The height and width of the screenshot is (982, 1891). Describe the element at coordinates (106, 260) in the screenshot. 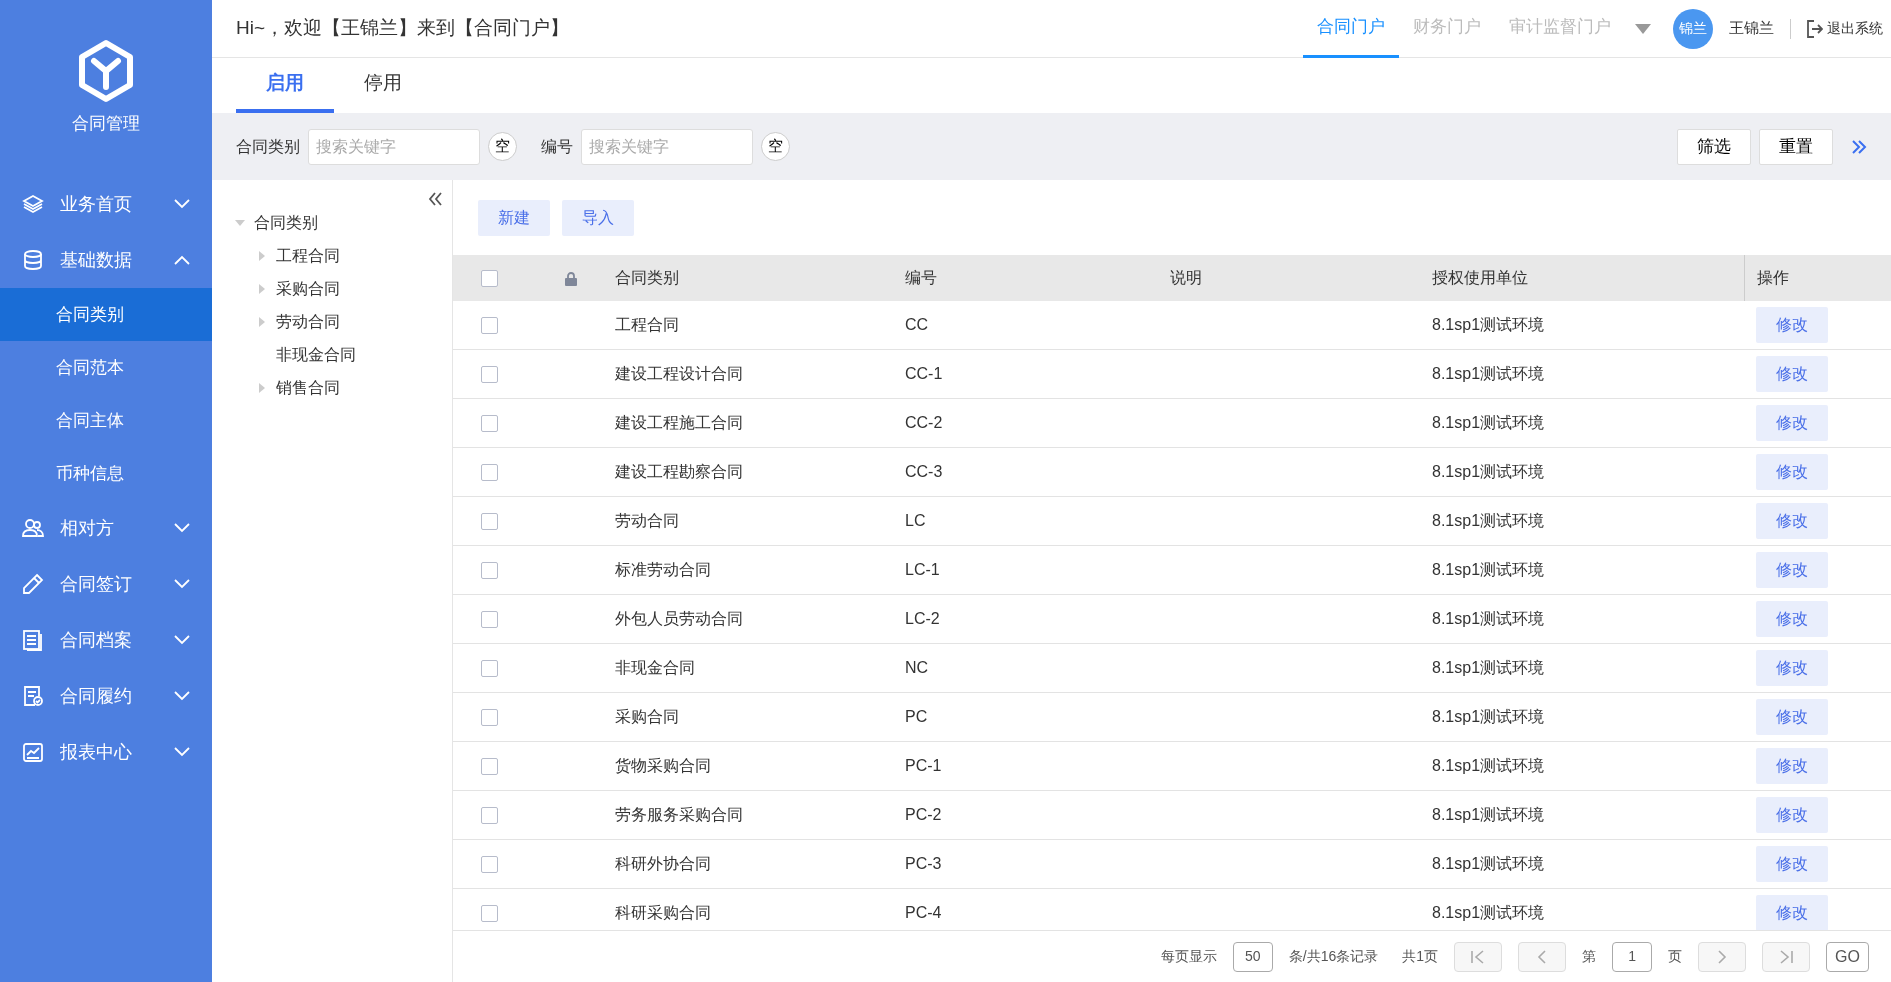

I see `sidebar-menu-item: 基础数据` at that location.